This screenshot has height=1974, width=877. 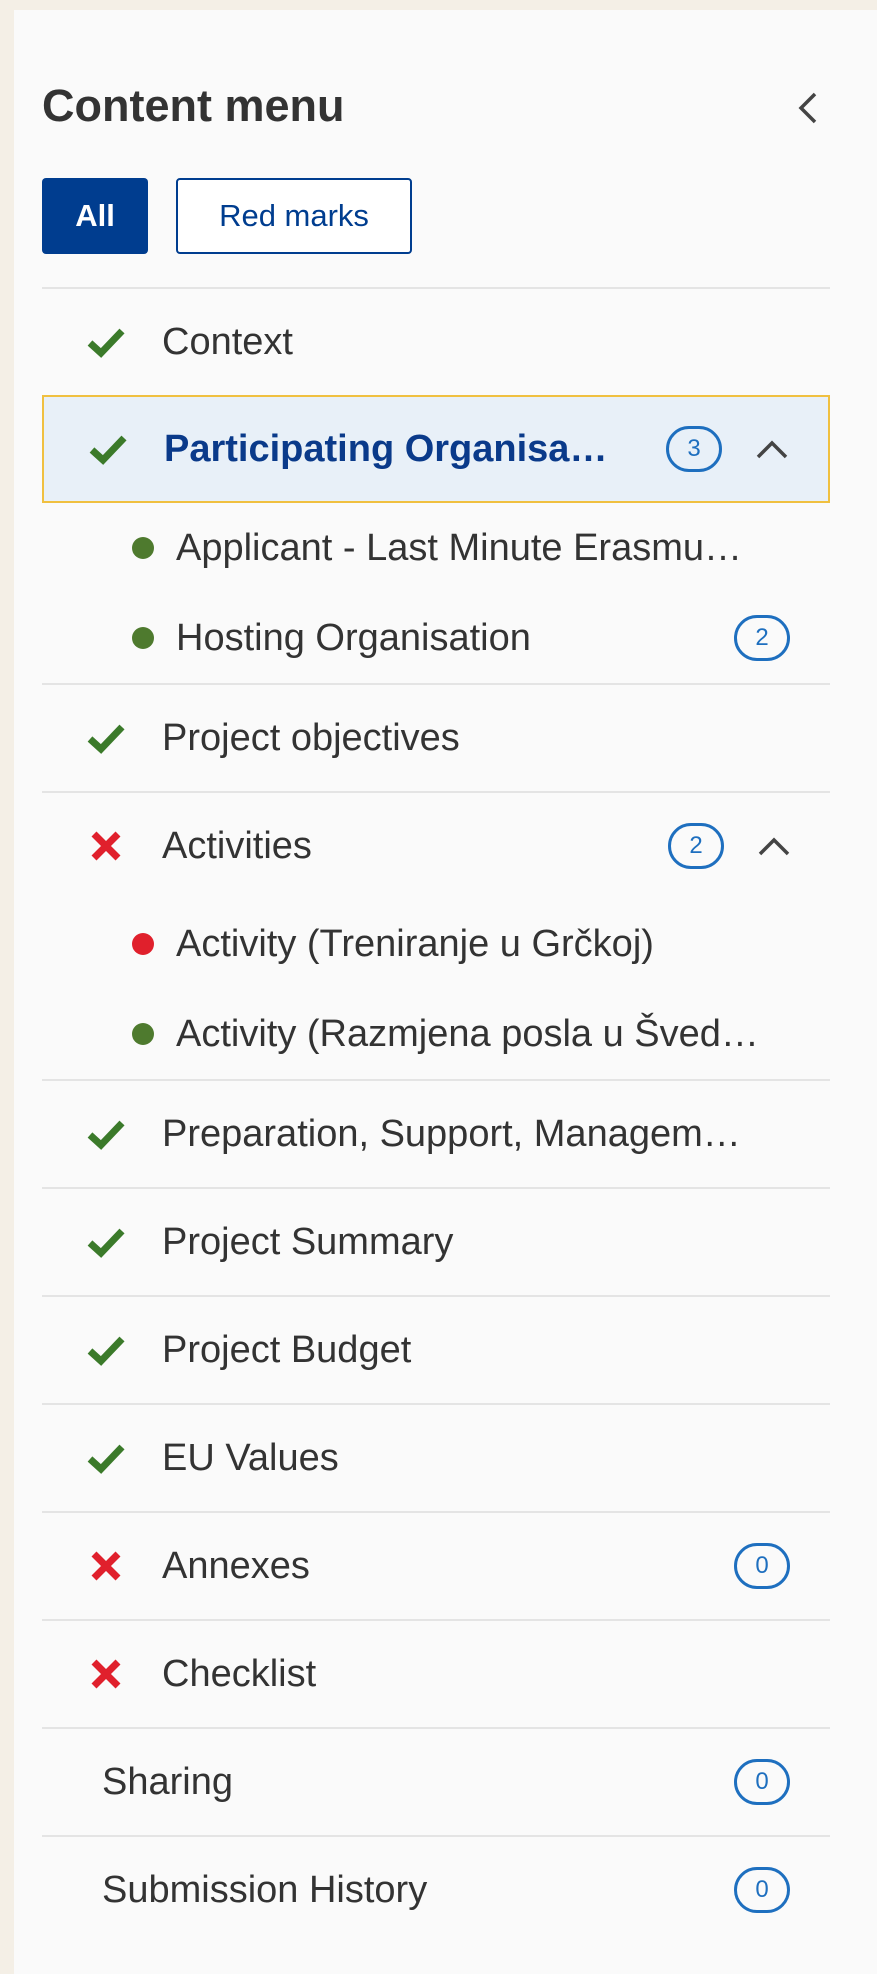 What do you see at coordinates (227, 341) in the screenshot?
I see `menu-item-label: Context` at bounding box center [227, 341].